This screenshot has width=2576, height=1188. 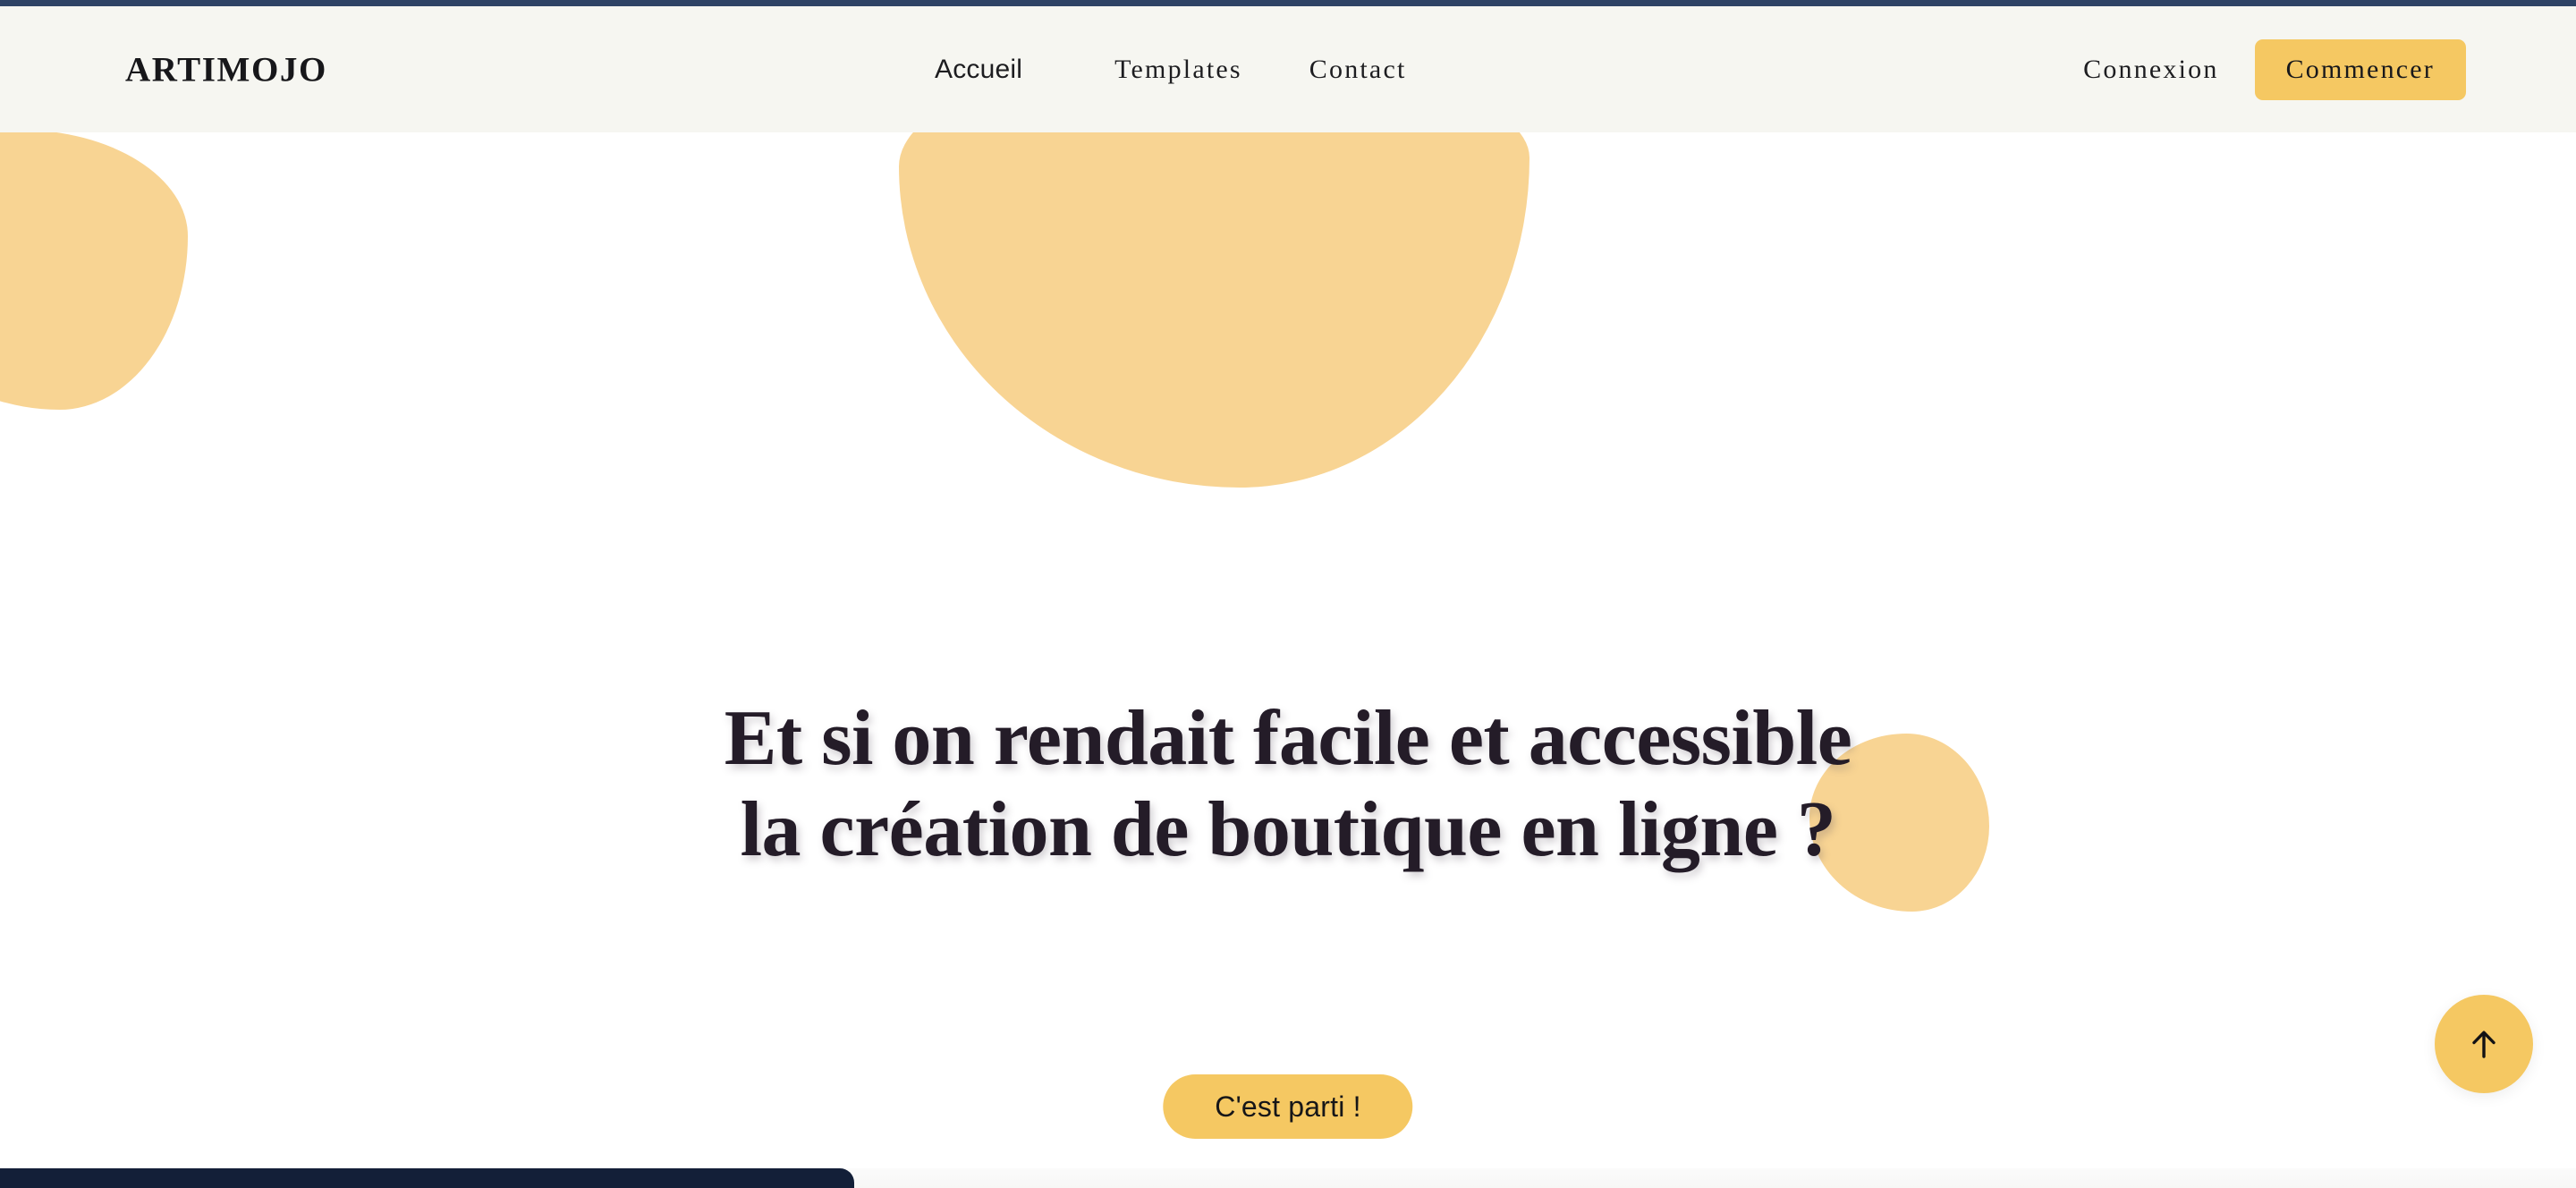 I want to click on hero-cta-button: C'est parti !, so click(x=1288, y=1106).